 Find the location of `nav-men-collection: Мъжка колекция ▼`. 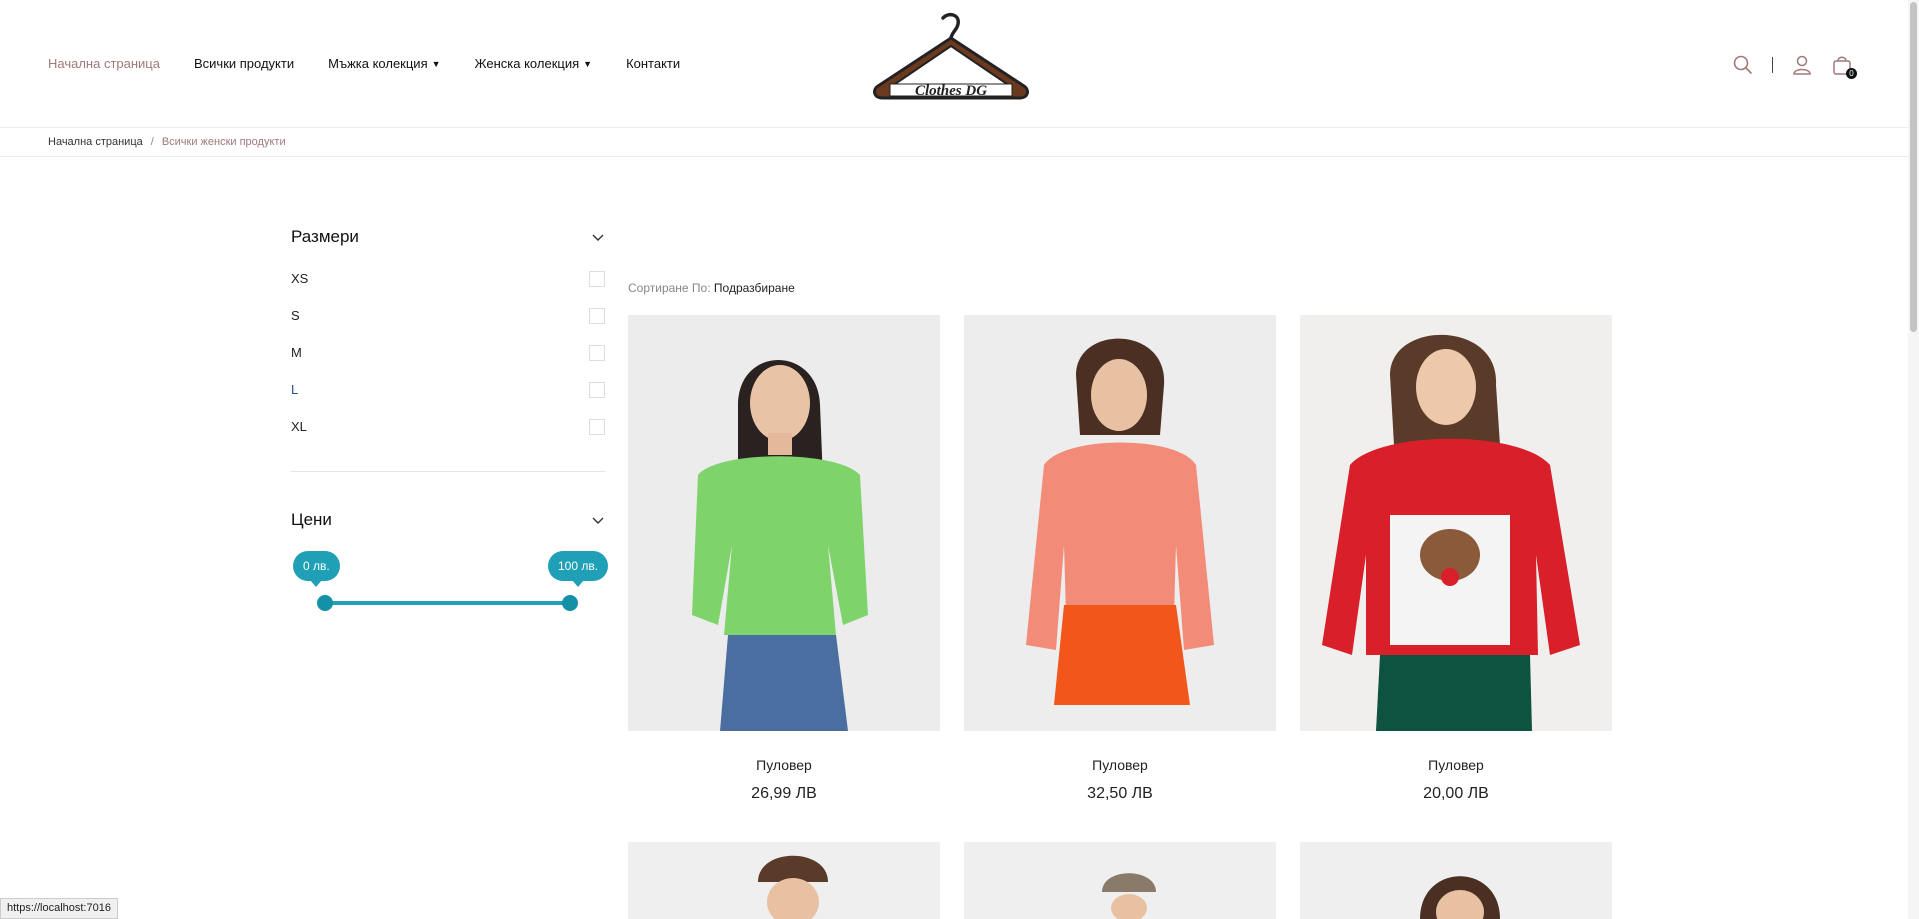

nav-men-collection: Мъжка колекция ▼ is located at coordinates (384, 63).